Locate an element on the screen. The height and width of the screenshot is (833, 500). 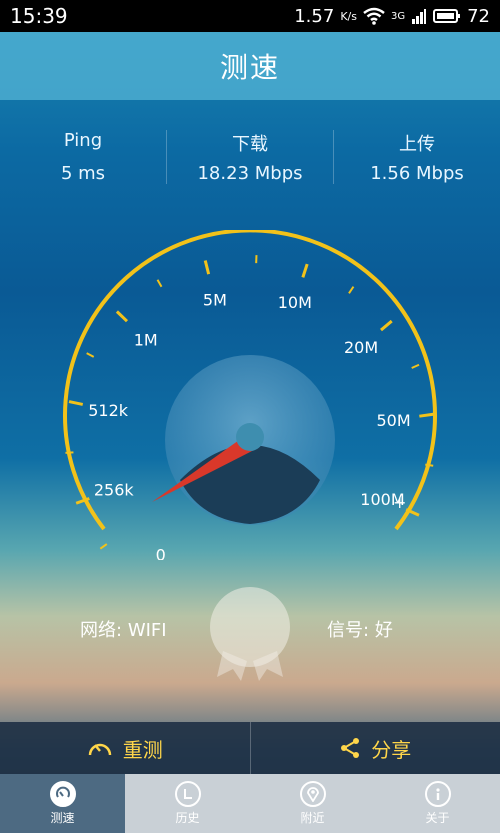
location-icon is located at coordinates (312, 794).